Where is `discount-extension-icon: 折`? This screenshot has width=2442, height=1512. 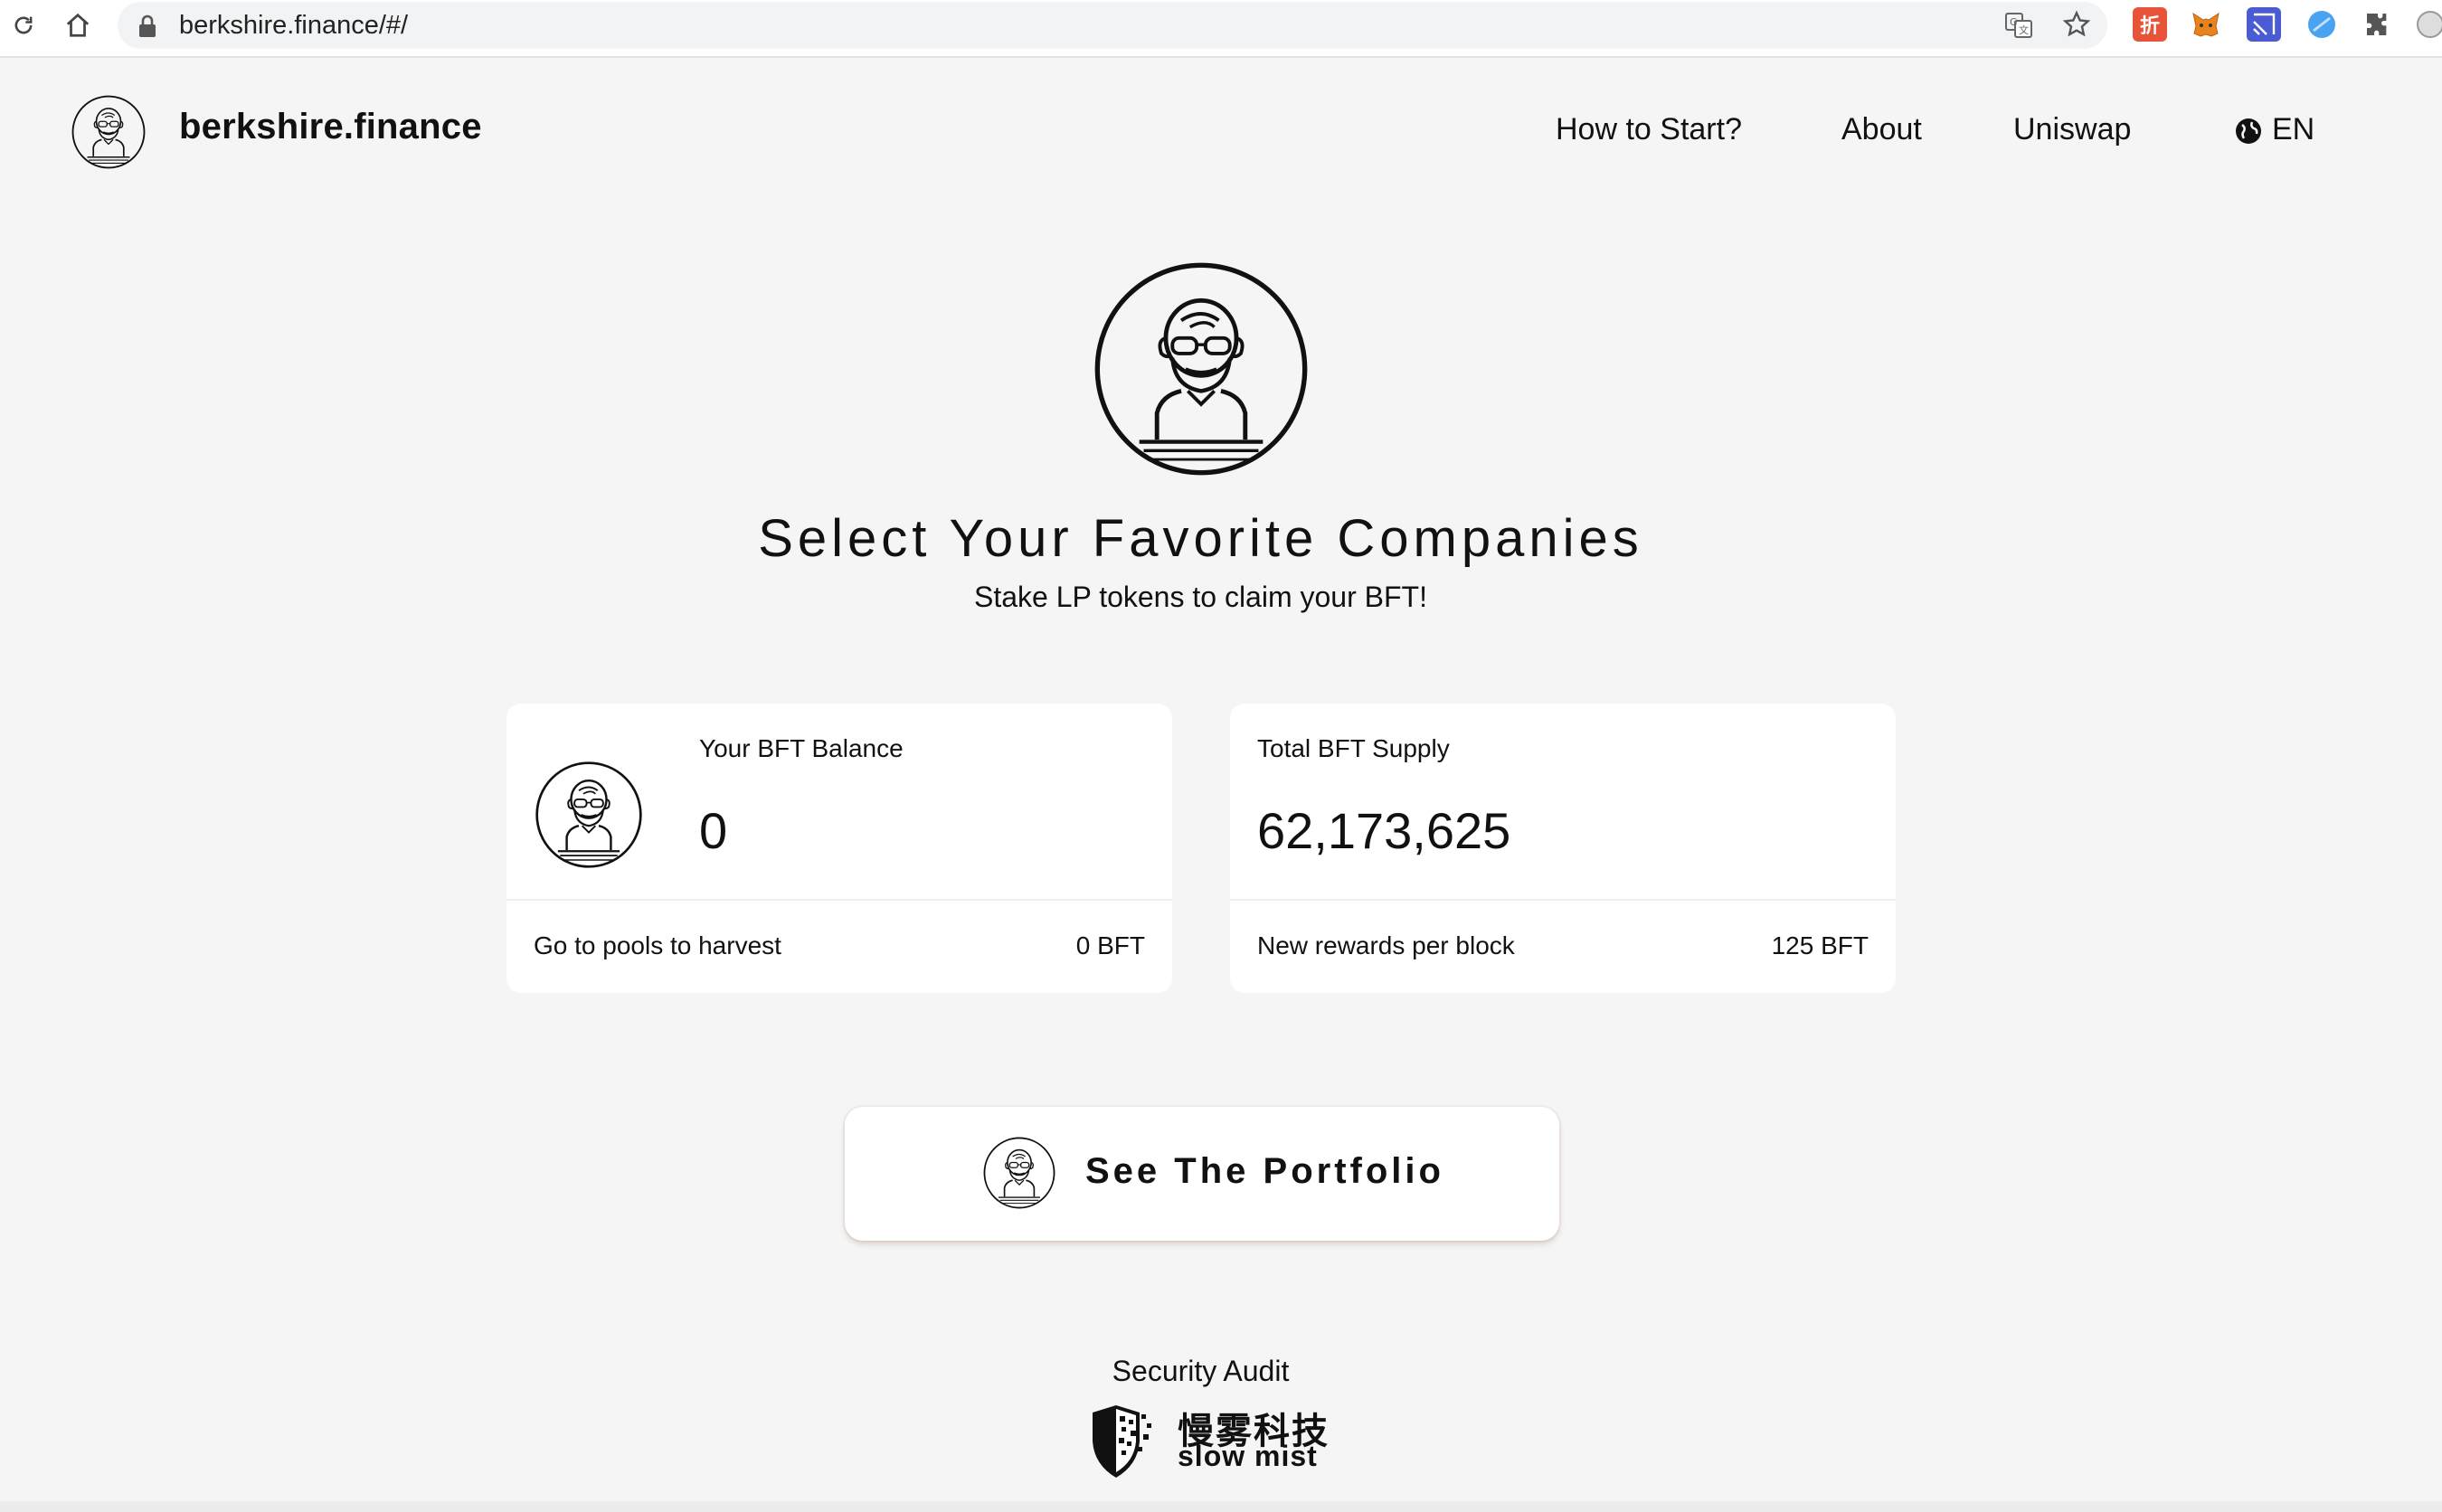
discount-extension-icon: 折 is located at coordinates (2150, 24).